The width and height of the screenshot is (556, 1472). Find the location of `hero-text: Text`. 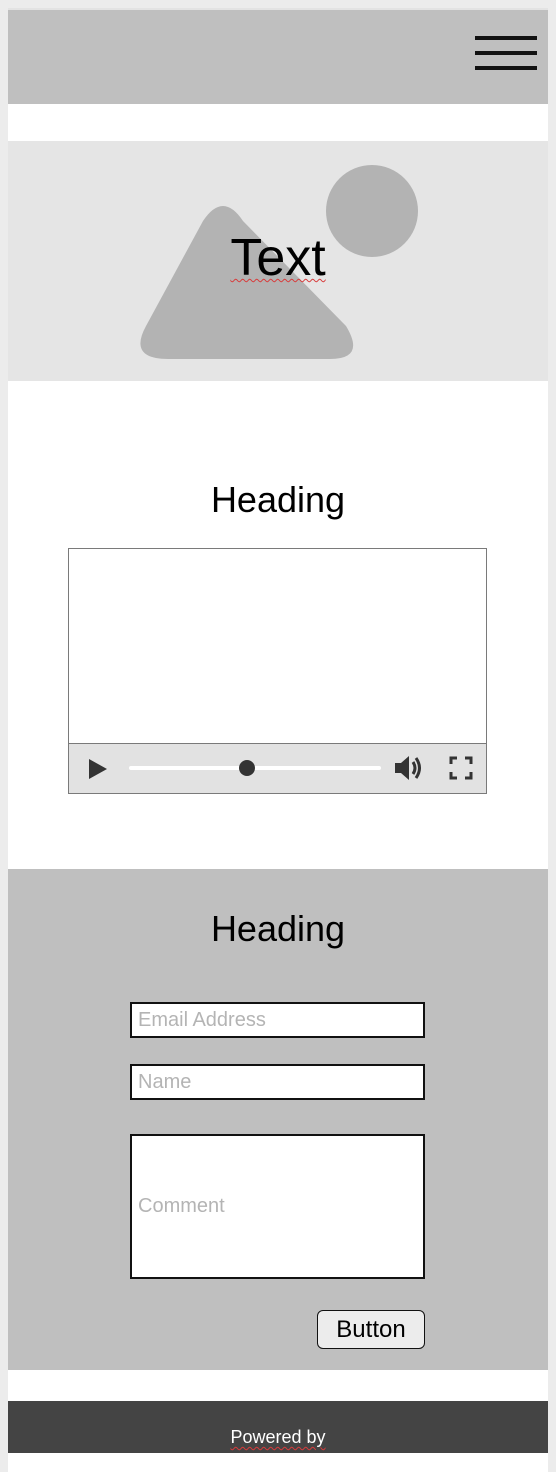

hero-text: Text is located at coordinates (278, 258).